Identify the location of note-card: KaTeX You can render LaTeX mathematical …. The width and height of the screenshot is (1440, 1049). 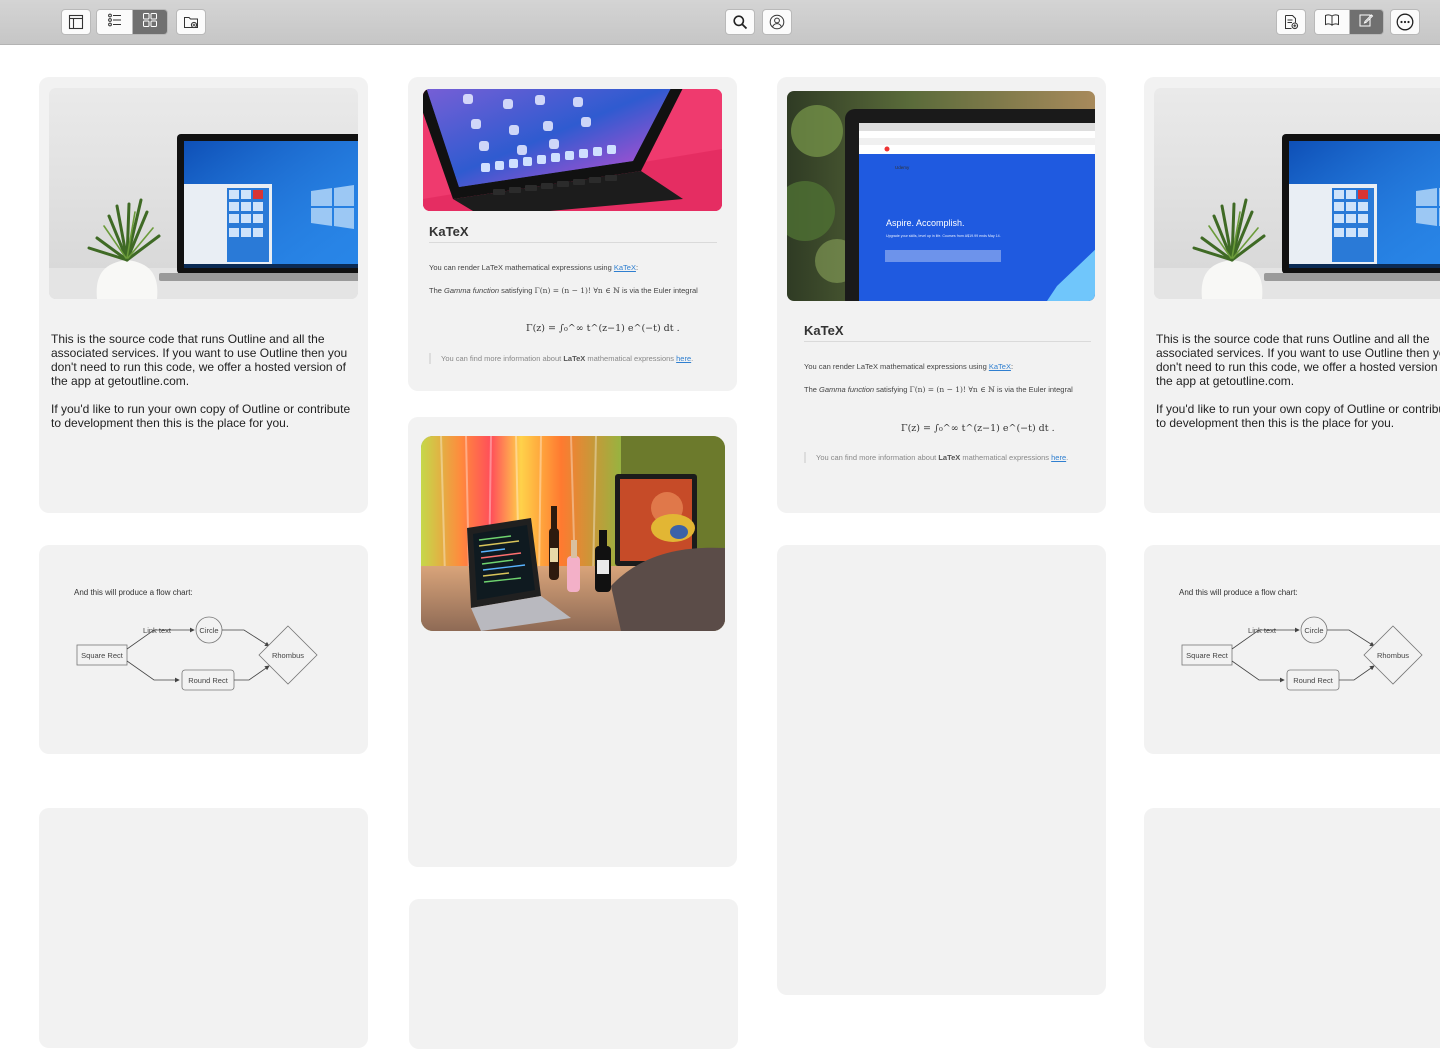
(572, 234).